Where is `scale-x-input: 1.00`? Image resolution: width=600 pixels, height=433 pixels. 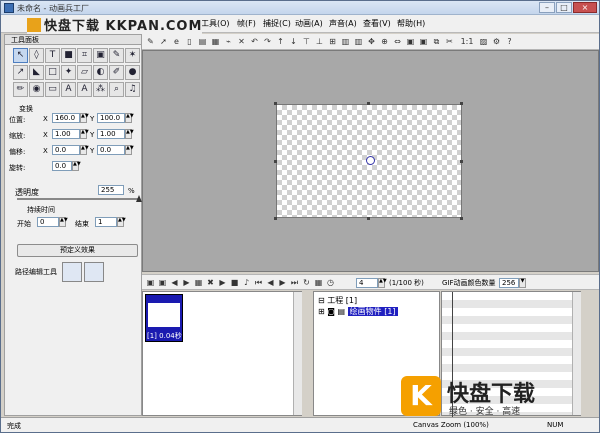
scale-x-input: 1.00 is located at coordinates (66, 134).